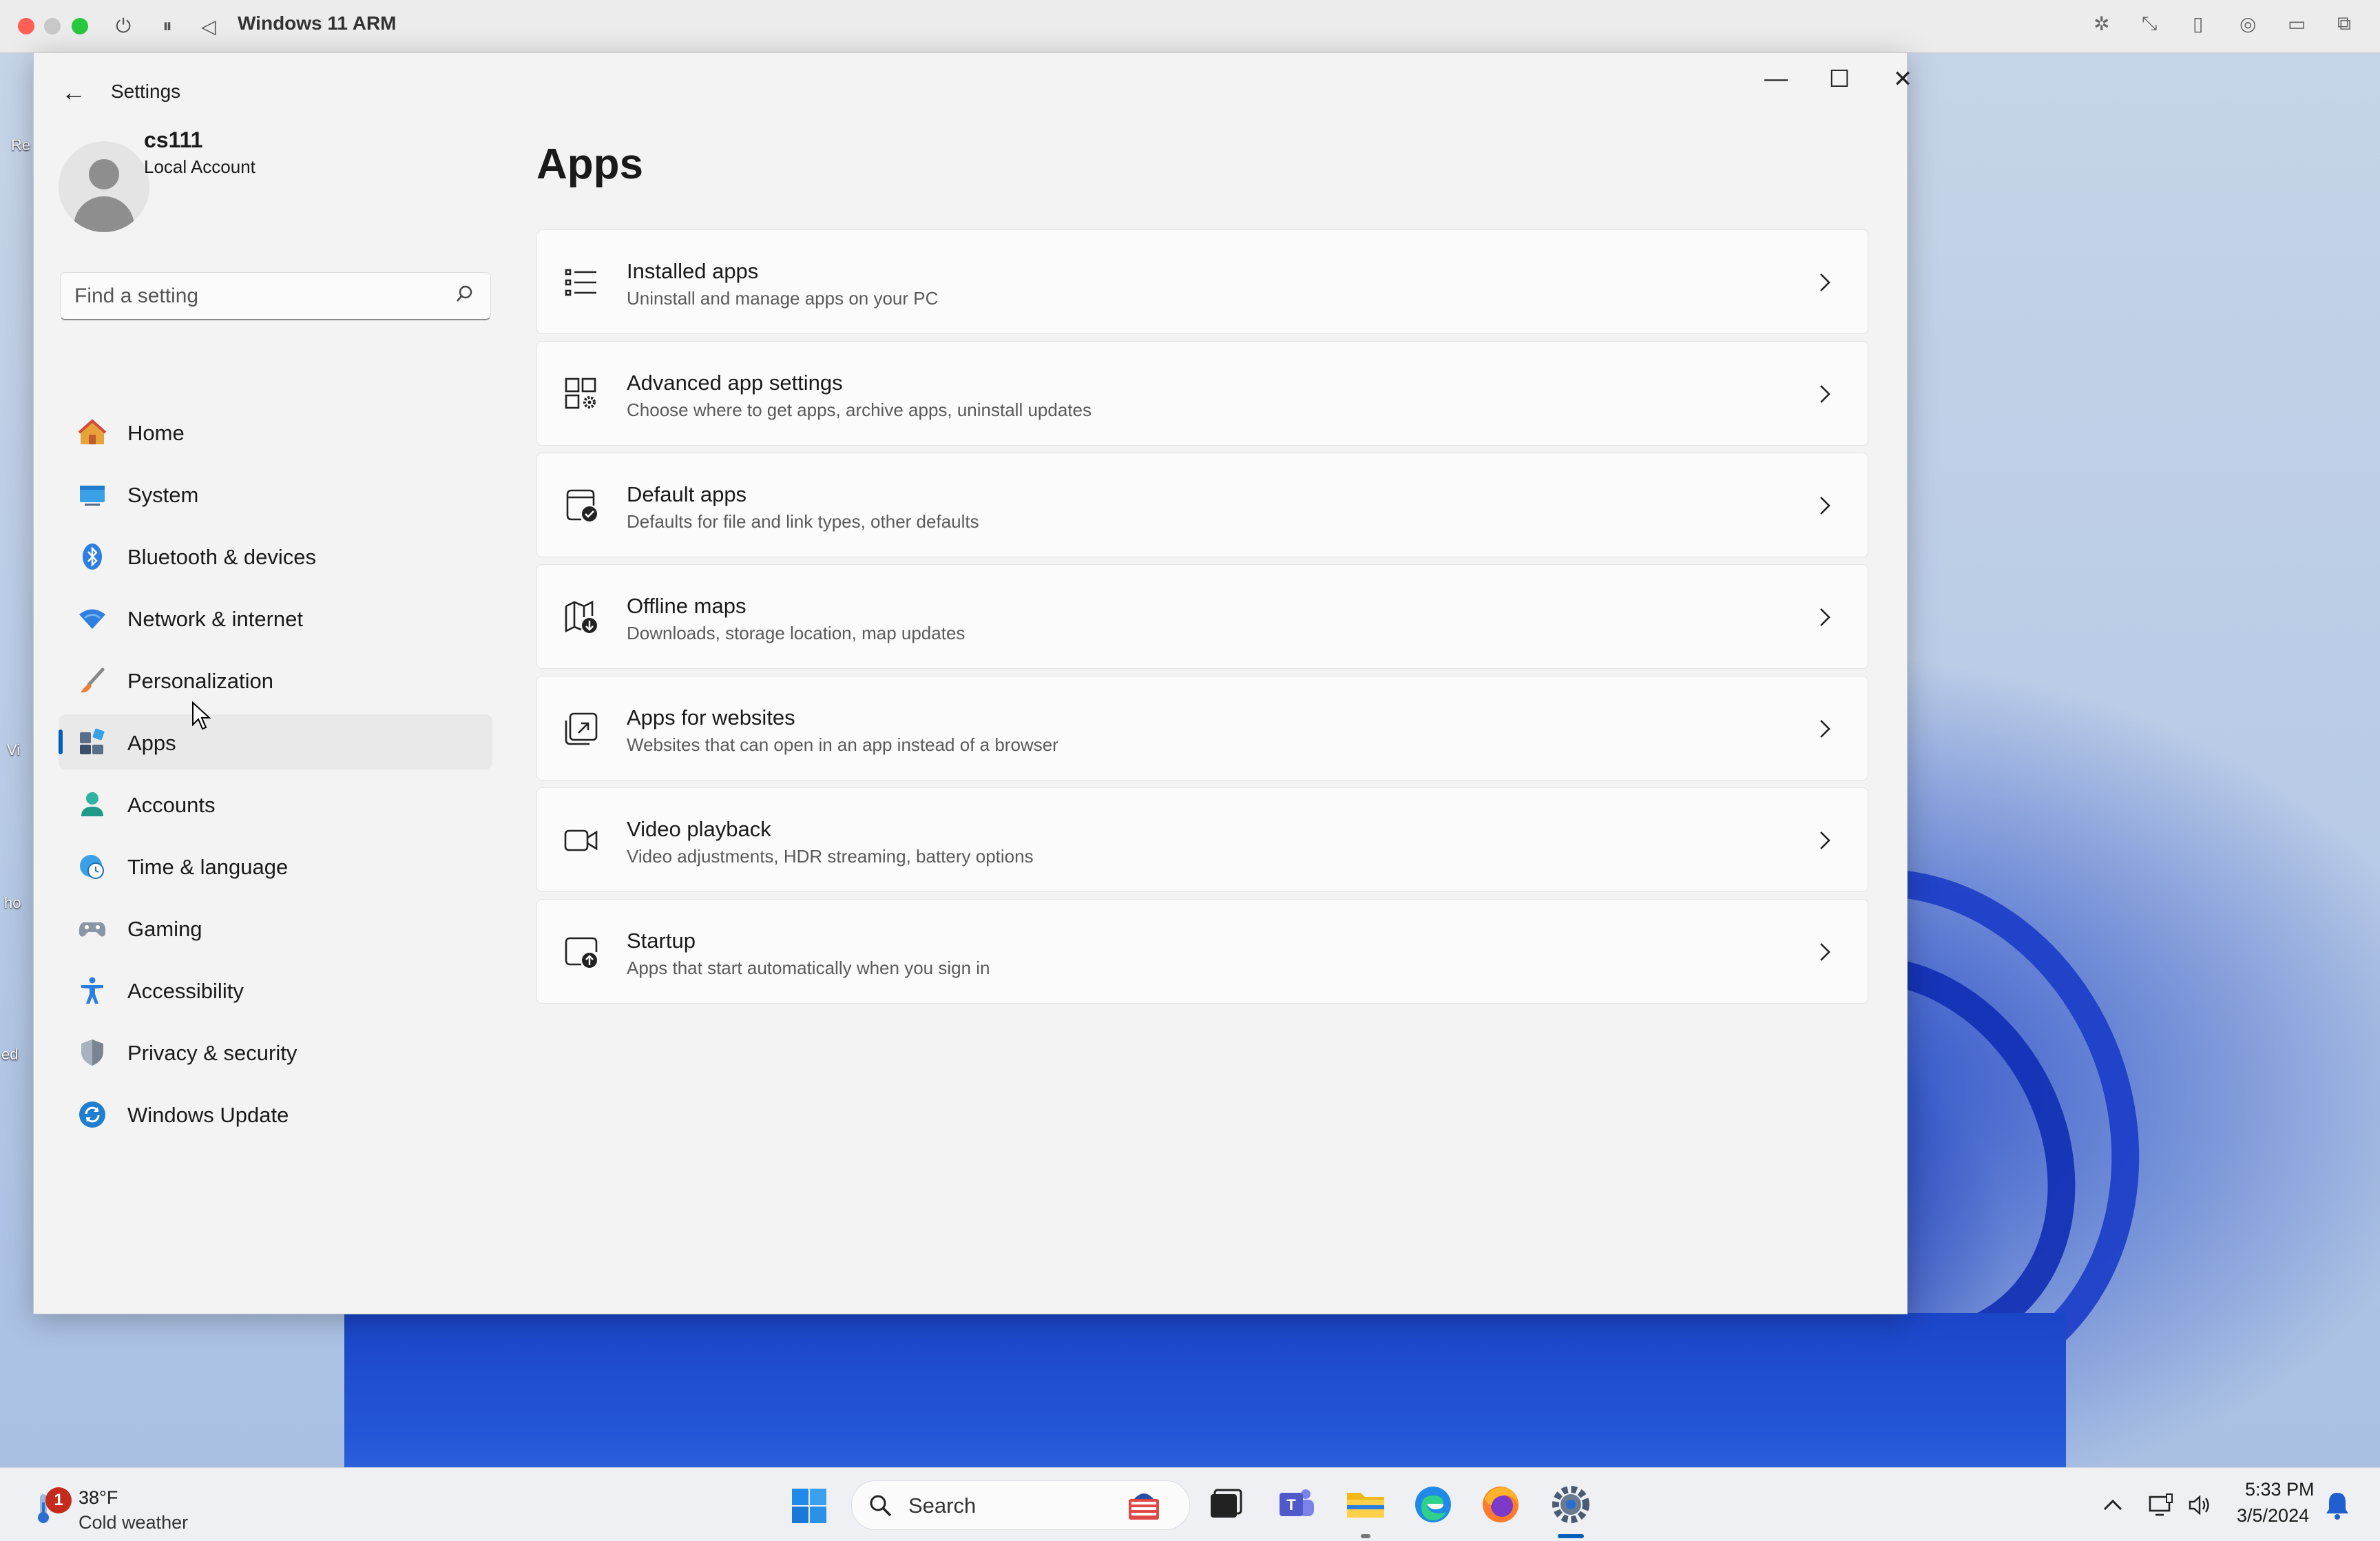  I want to click on teams-icon: T, so click(1296, 1504).